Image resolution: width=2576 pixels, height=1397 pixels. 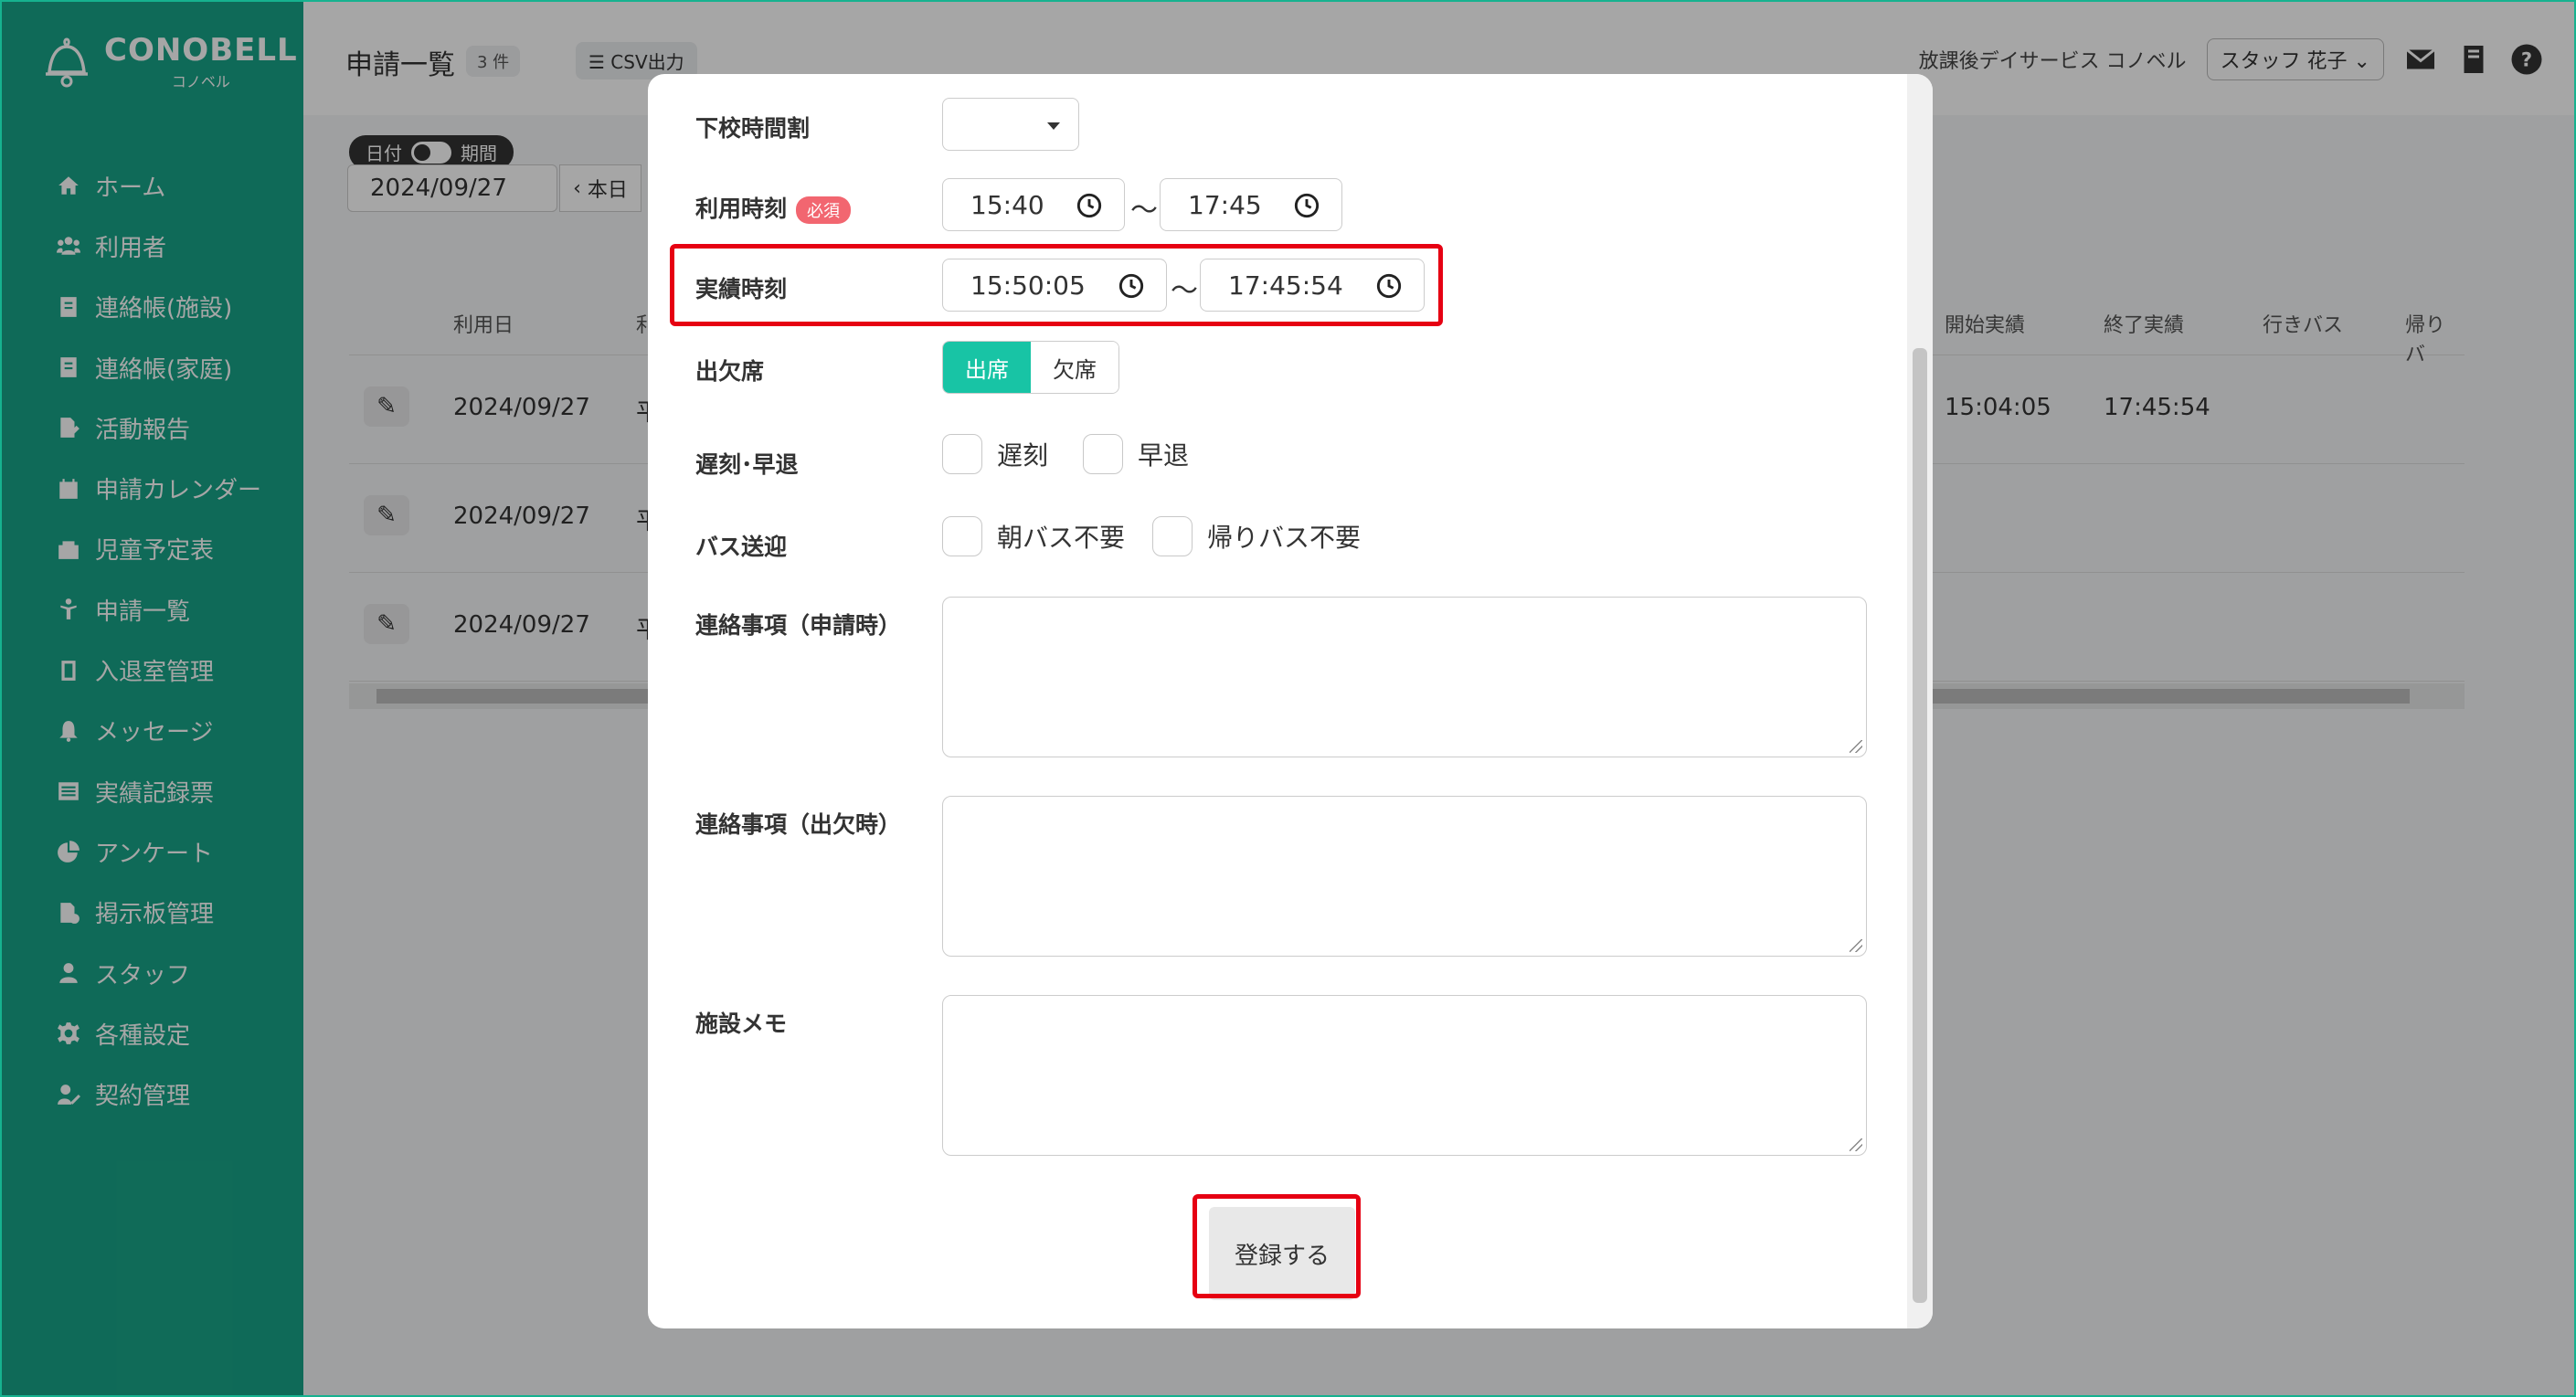 What do you see at coordinates (1404, 876) in the screenshot?
I see `note-attend-textarea` at bounding box center [1404, 876].